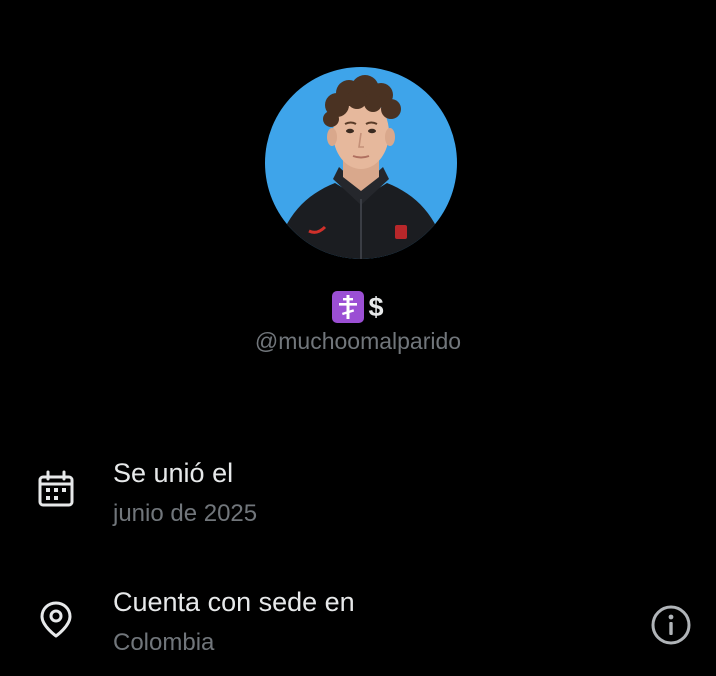 This screenshot has height=676, width=716. Describe the element at coordinates (234, 602) in the screenshot. I see `location-label: Cuenta con sede en` at that location.